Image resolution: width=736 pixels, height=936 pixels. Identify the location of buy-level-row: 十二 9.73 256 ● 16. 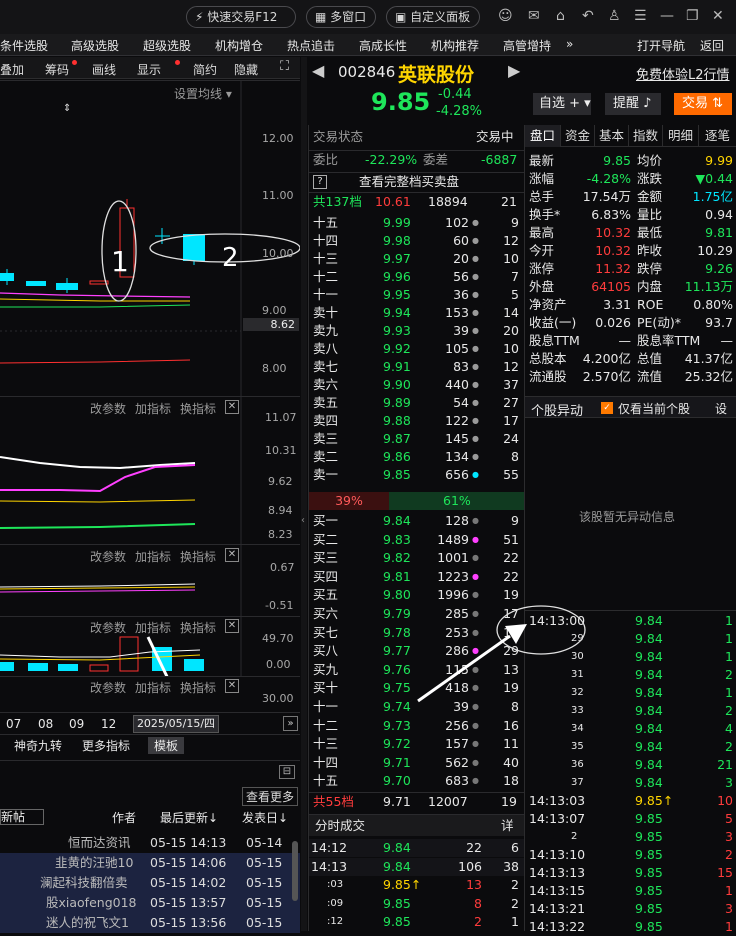
(416, 726).